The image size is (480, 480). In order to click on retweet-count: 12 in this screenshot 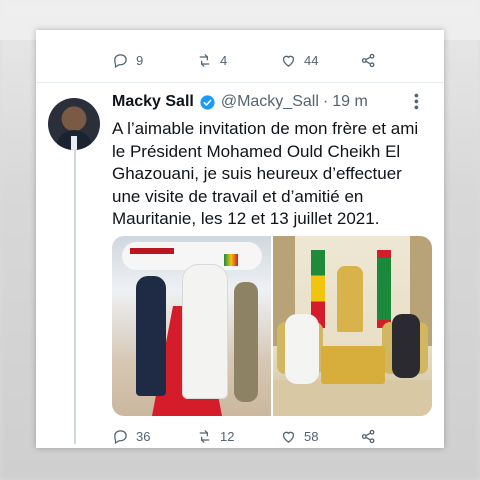, I will do `click(227, 436)`.